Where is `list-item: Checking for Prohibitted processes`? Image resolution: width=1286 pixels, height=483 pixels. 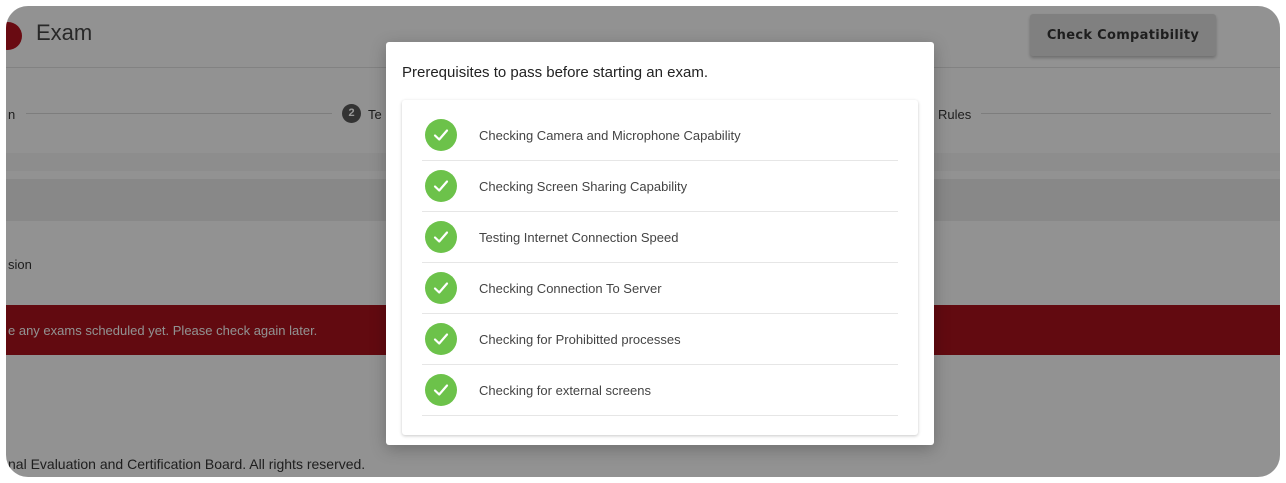
list-item: Checking for Prohibitted processes is located at coordinates (660, 339).